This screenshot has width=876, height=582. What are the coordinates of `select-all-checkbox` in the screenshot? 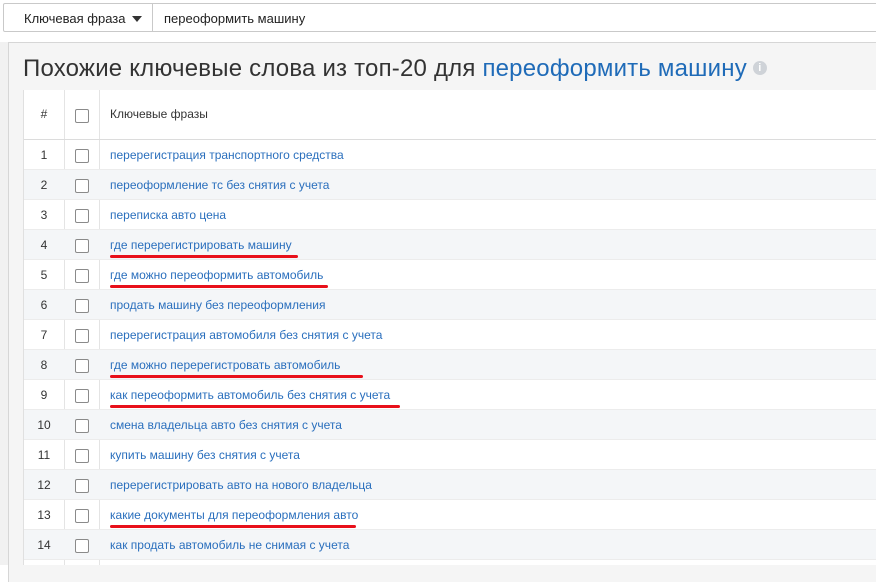 It's located at (82, 116).